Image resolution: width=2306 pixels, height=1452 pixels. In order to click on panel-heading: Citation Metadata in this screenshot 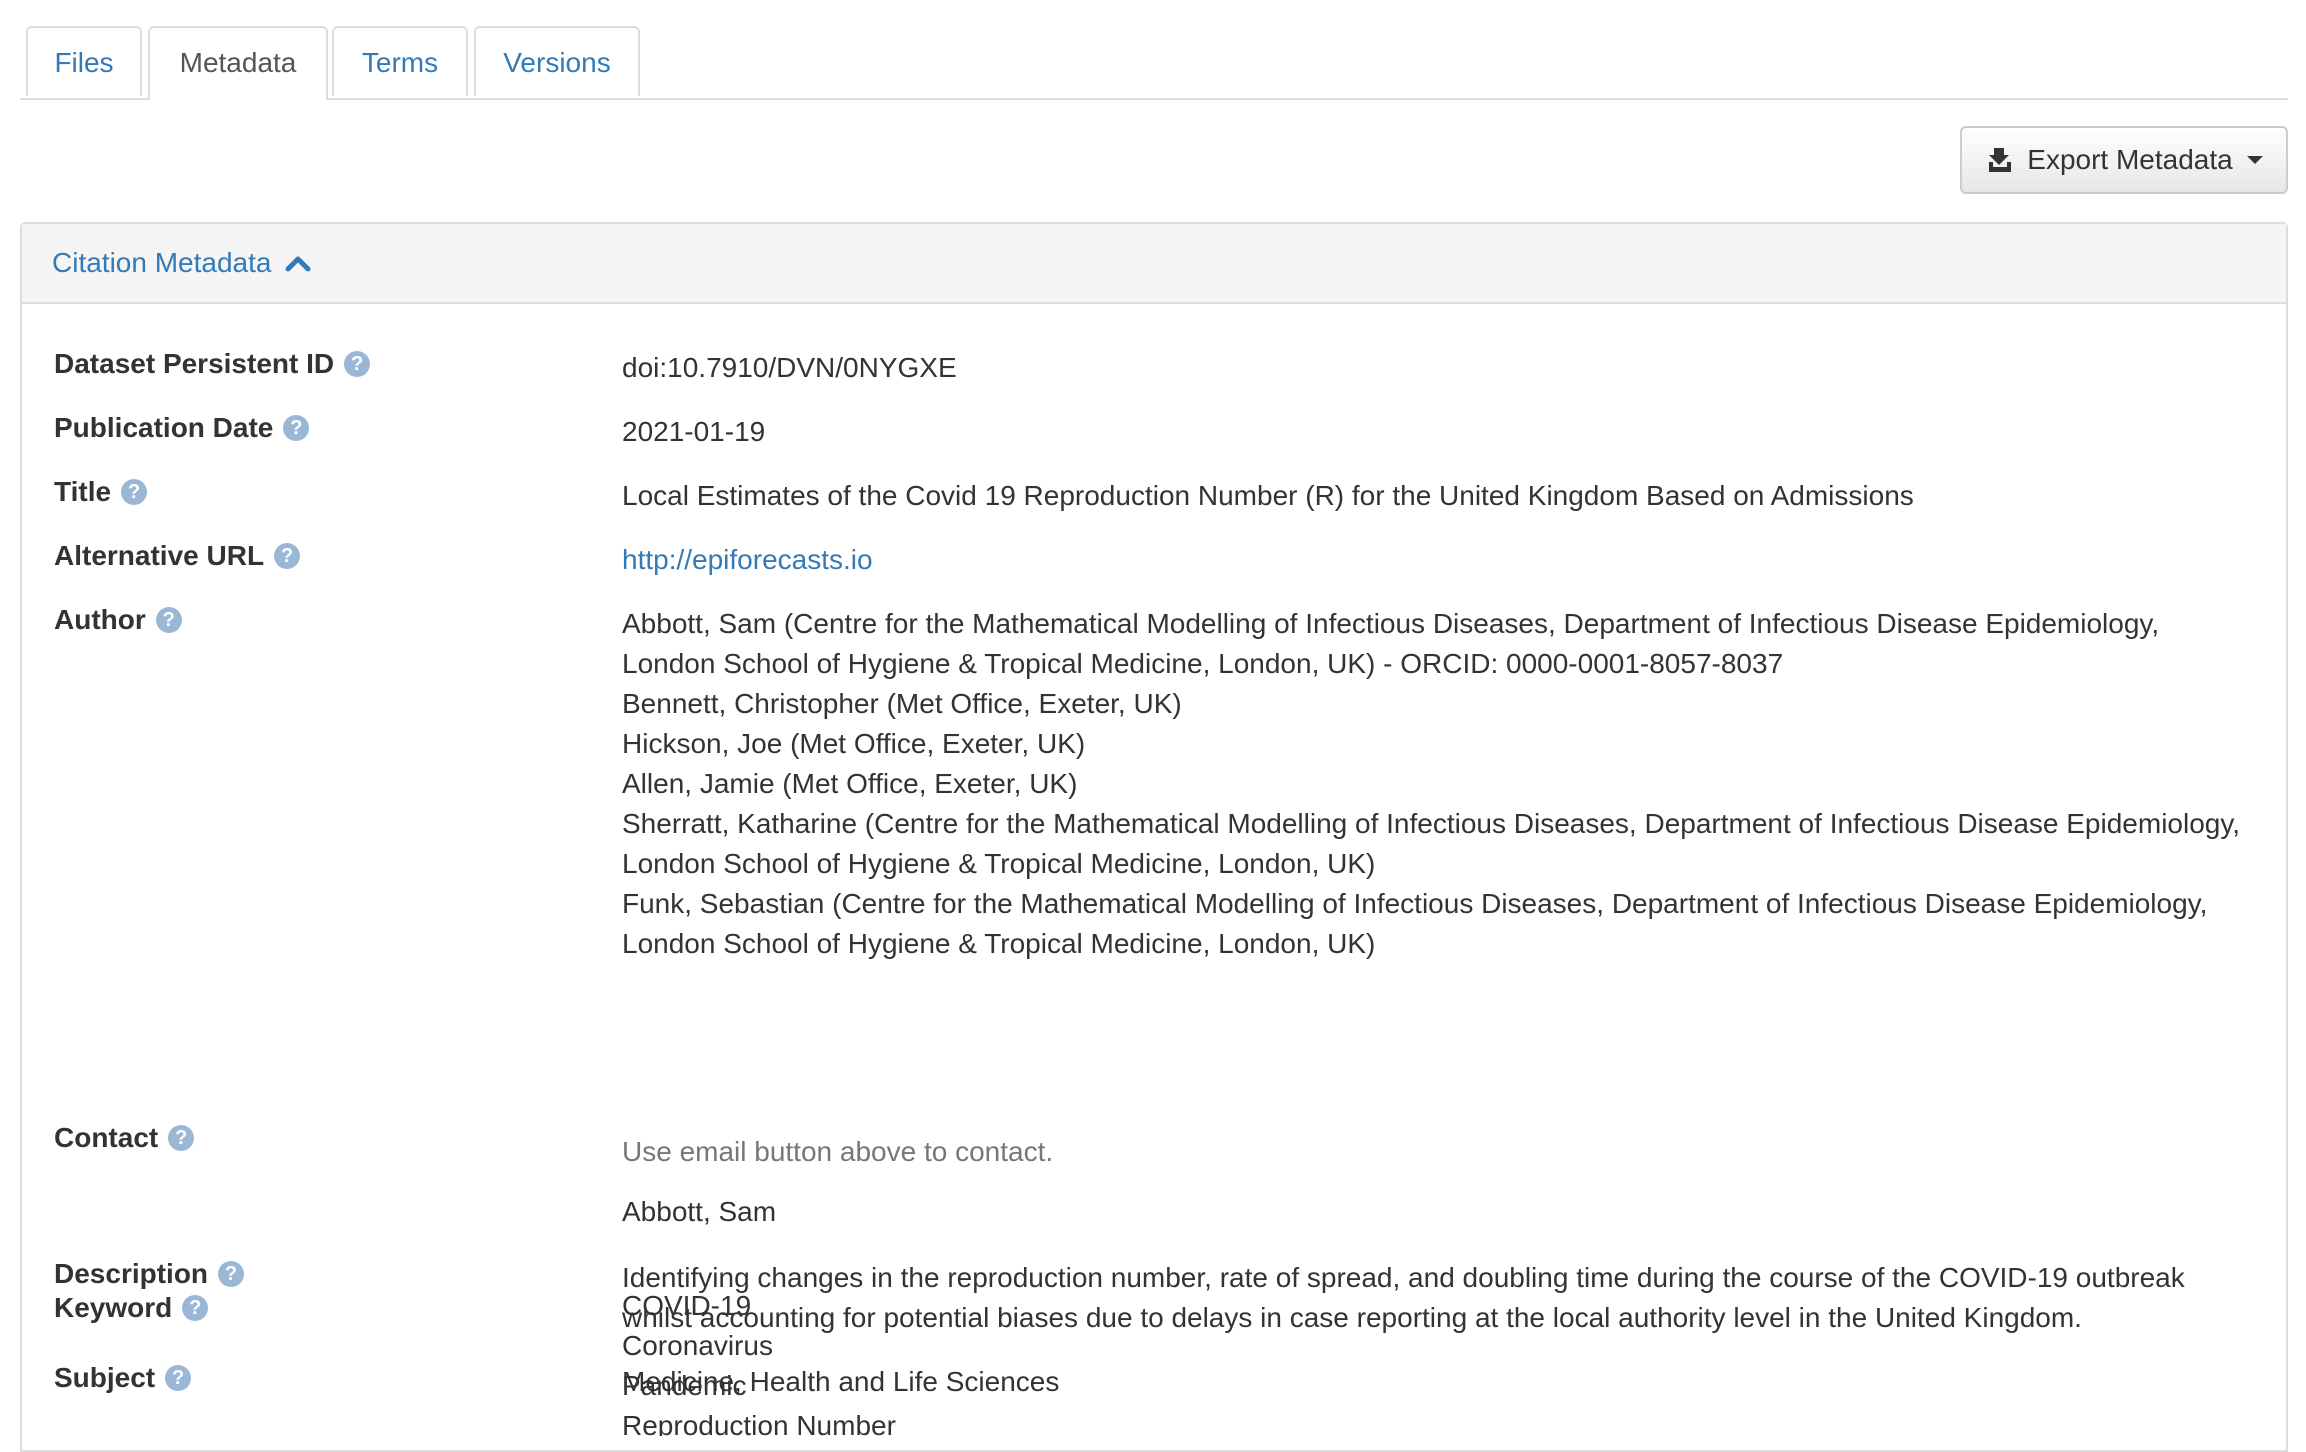, I will do `click(1154, 264)`.